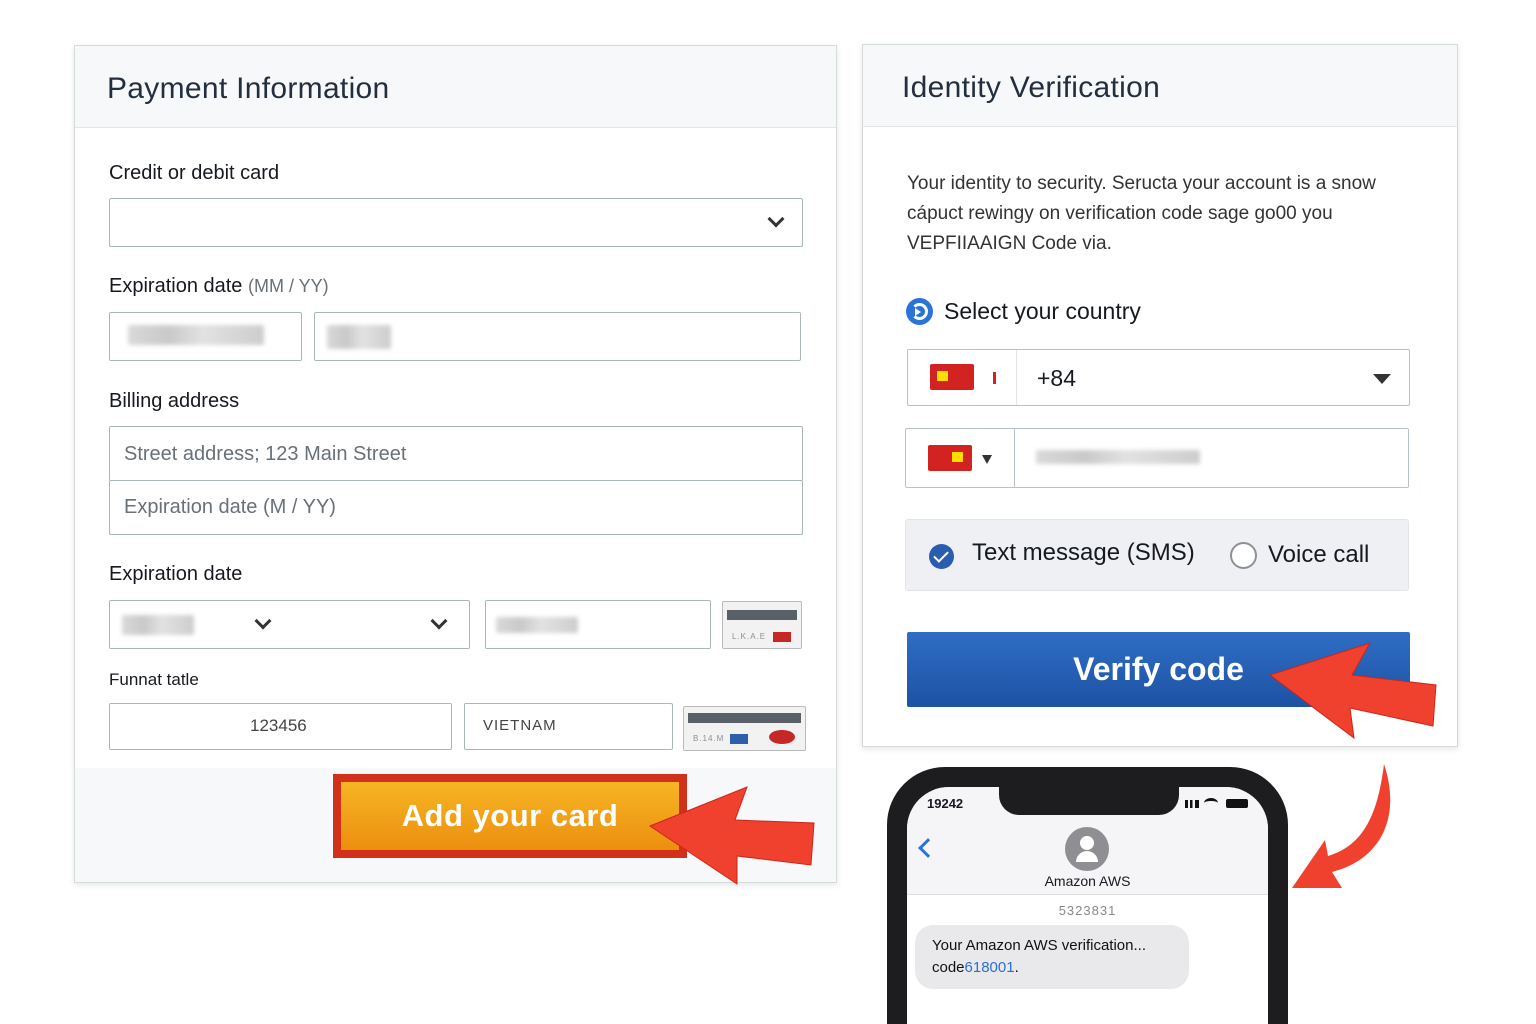 The width and height of the screenshot is (1536, 1024). I want to click on expiry-select, so click(289, 624).